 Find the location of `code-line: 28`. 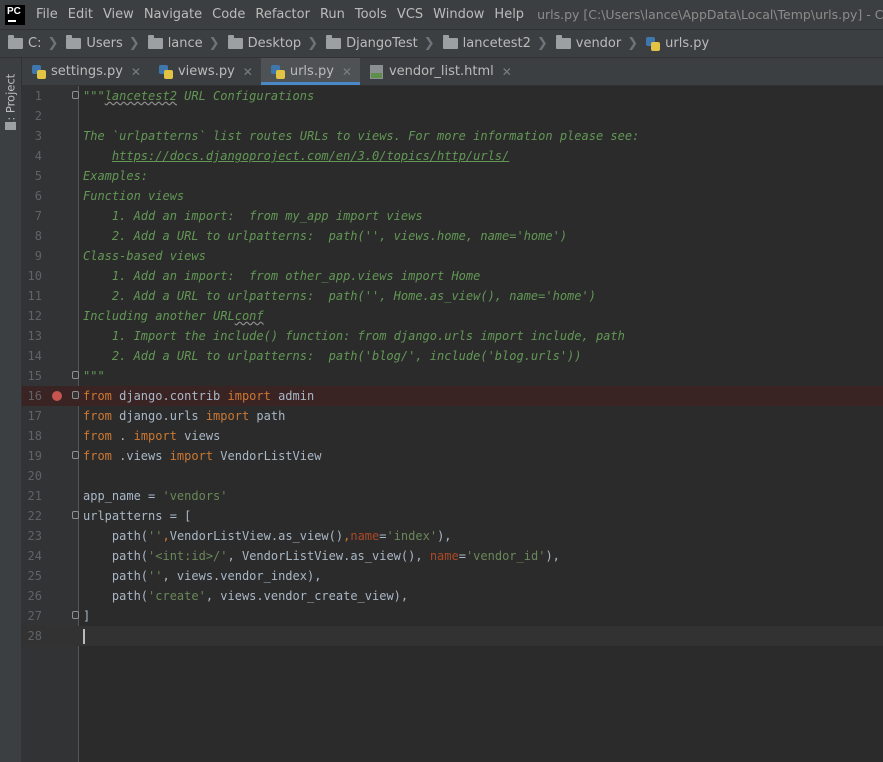

code-line: 28 is located at coordinates (452, 636).